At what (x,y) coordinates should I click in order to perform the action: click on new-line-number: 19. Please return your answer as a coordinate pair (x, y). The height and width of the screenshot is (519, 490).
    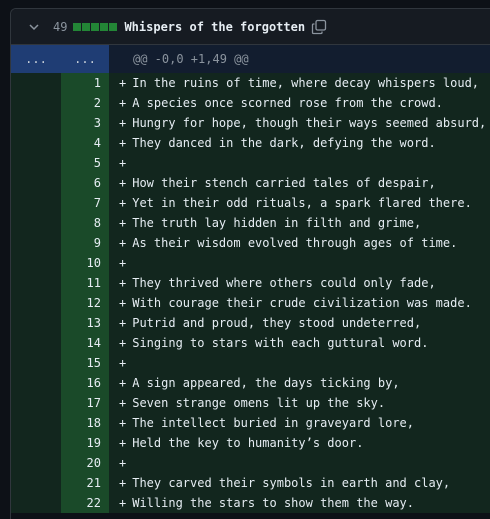
    Looking at the image, I should click on (85, 443).